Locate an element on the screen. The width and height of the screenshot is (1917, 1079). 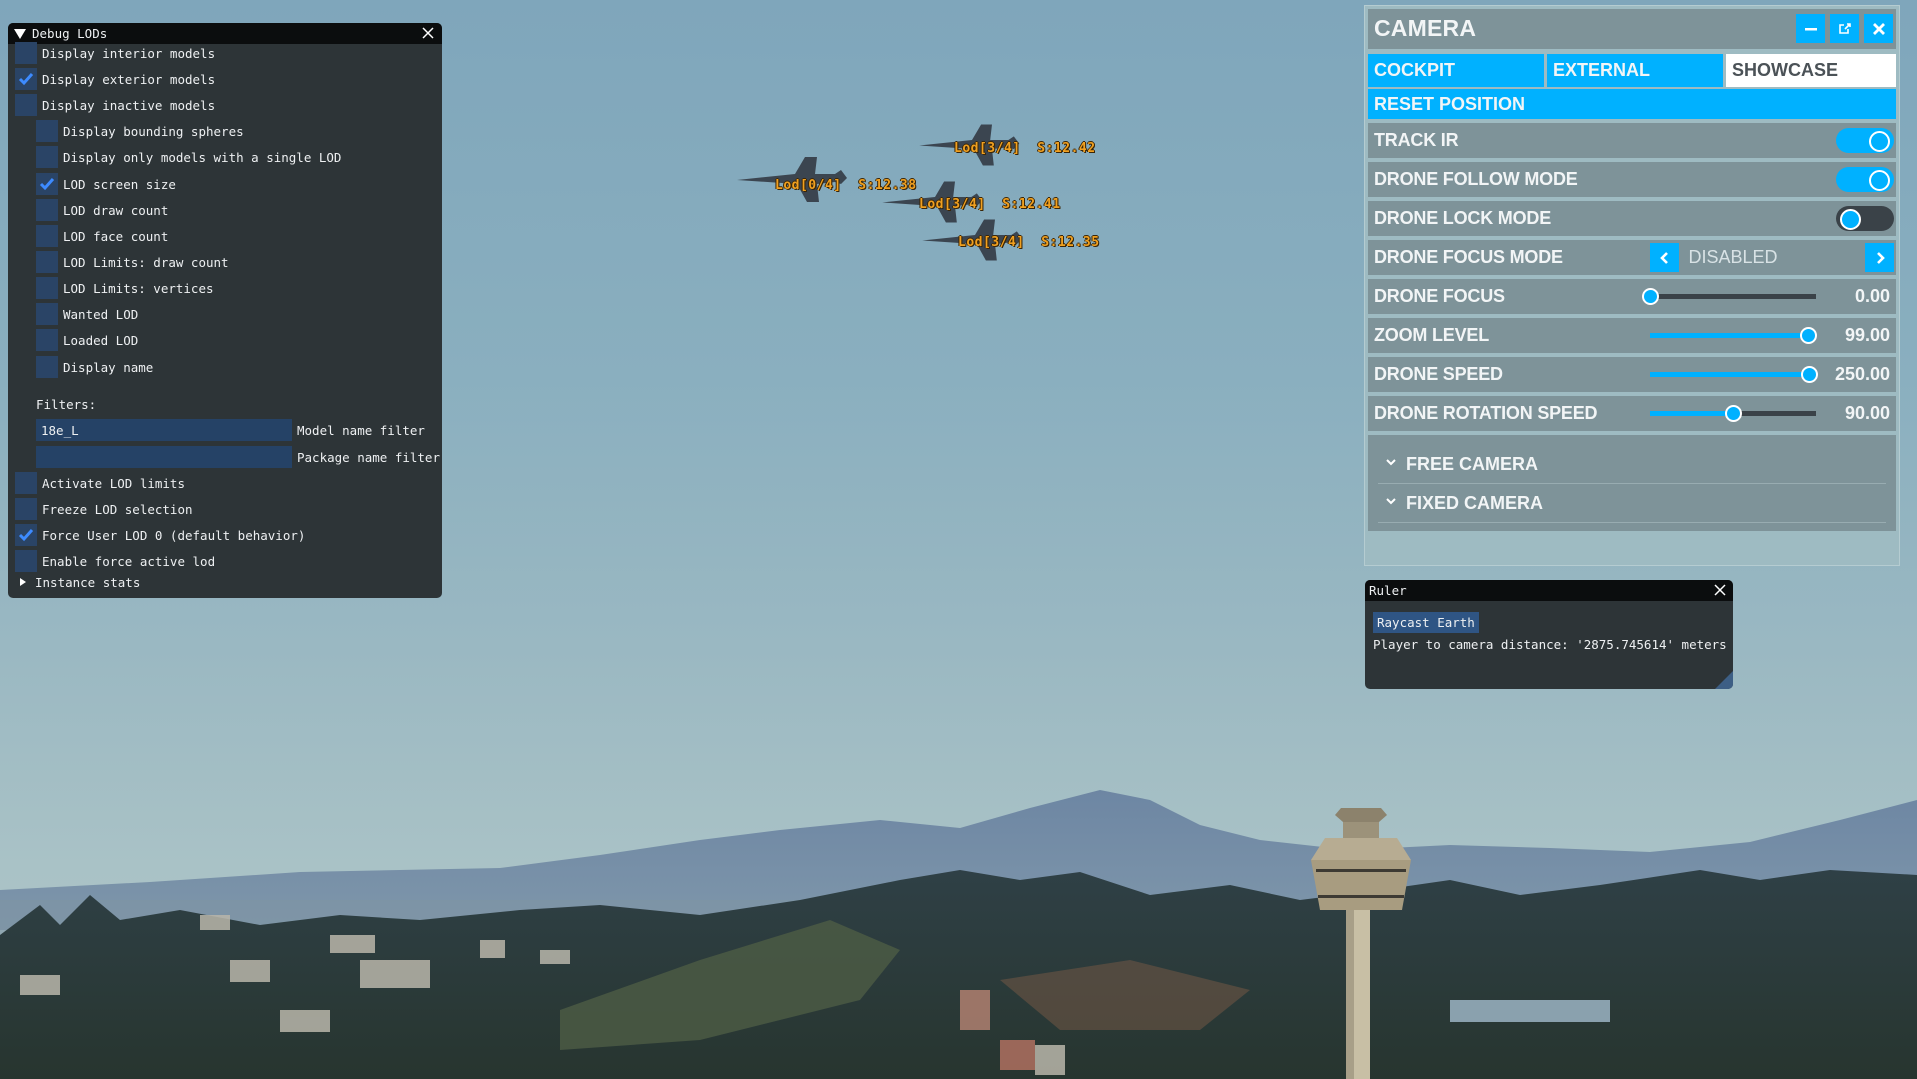
zoom-level-value: 99.00 is located at coordinates (1867, 335).